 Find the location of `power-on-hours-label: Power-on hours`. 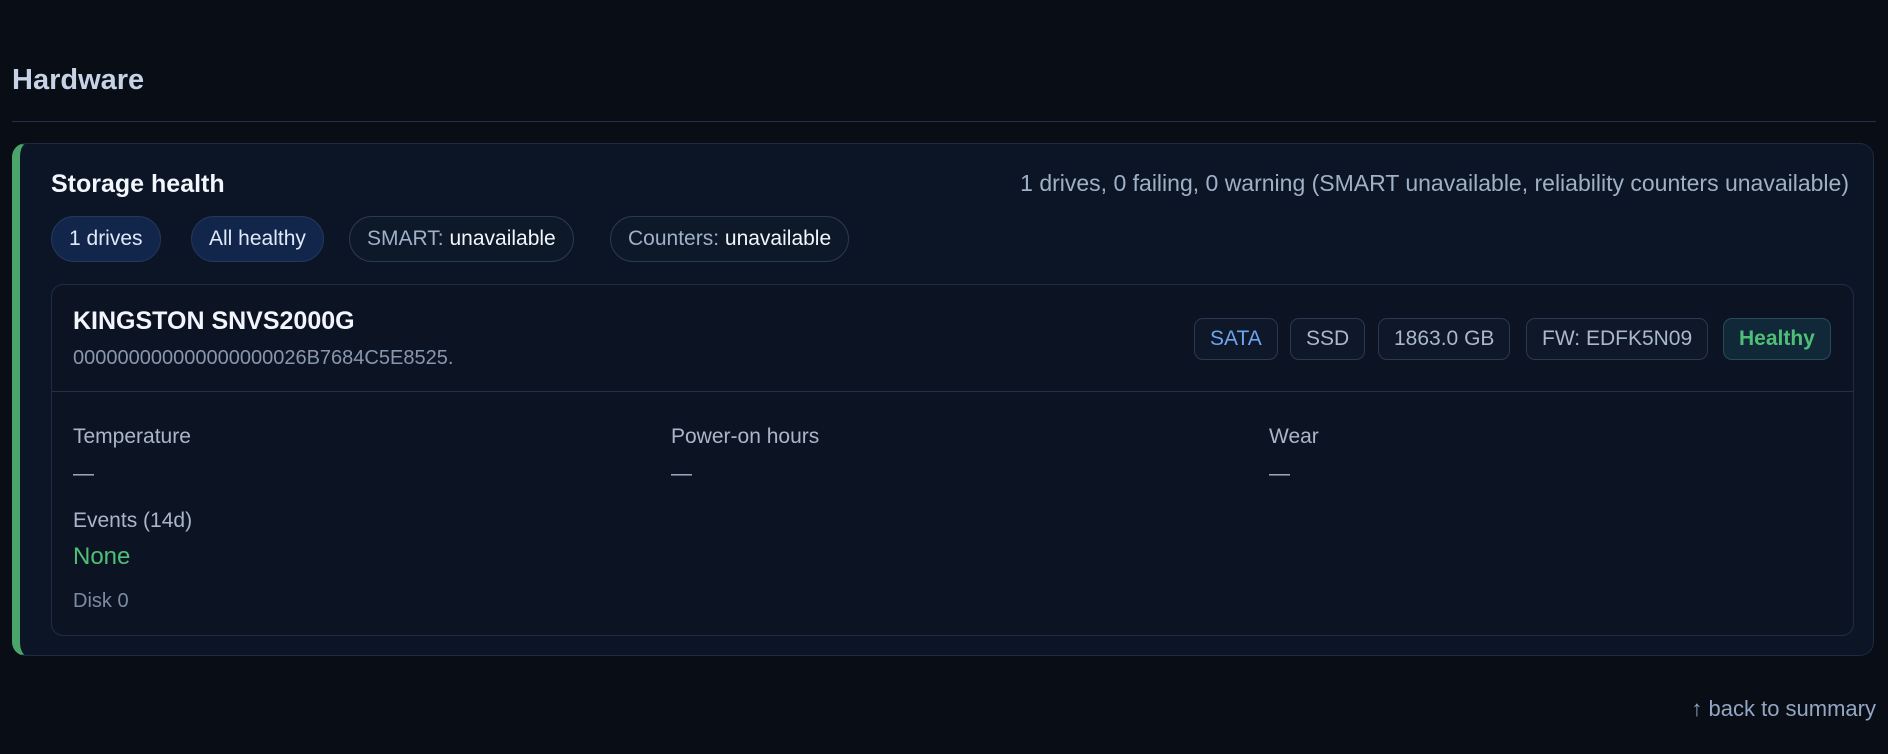

power-on-hours-label: Power-on hours is located at coordinates (745, 436).